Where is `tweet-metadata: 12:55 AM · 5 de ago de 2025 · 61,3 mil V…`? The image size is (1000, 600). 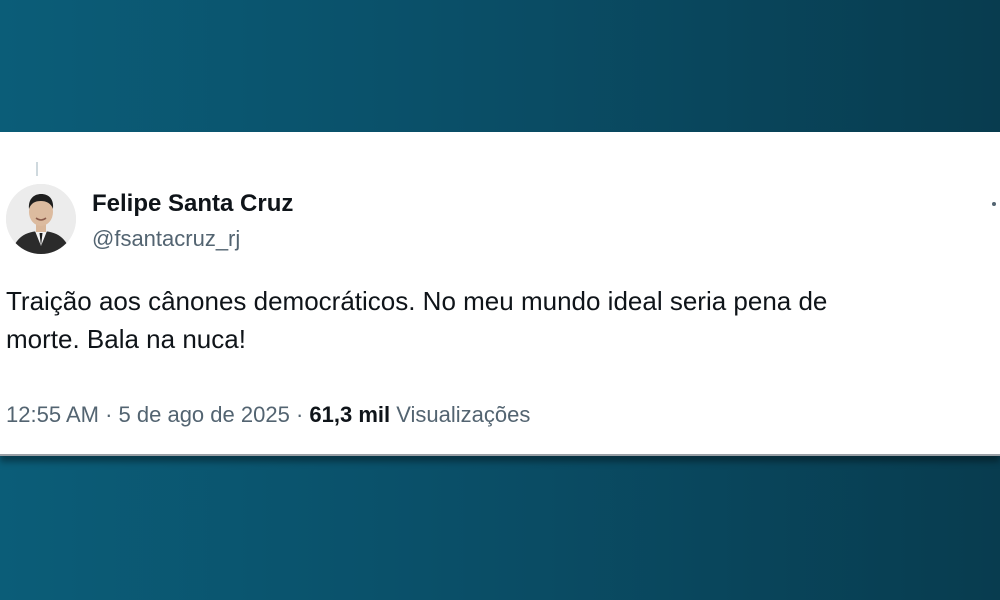 tweet-metadata: 12:55 AM · 5 de ago de 2025 · 61,3 mil V… is located at coordinates (268, 415).